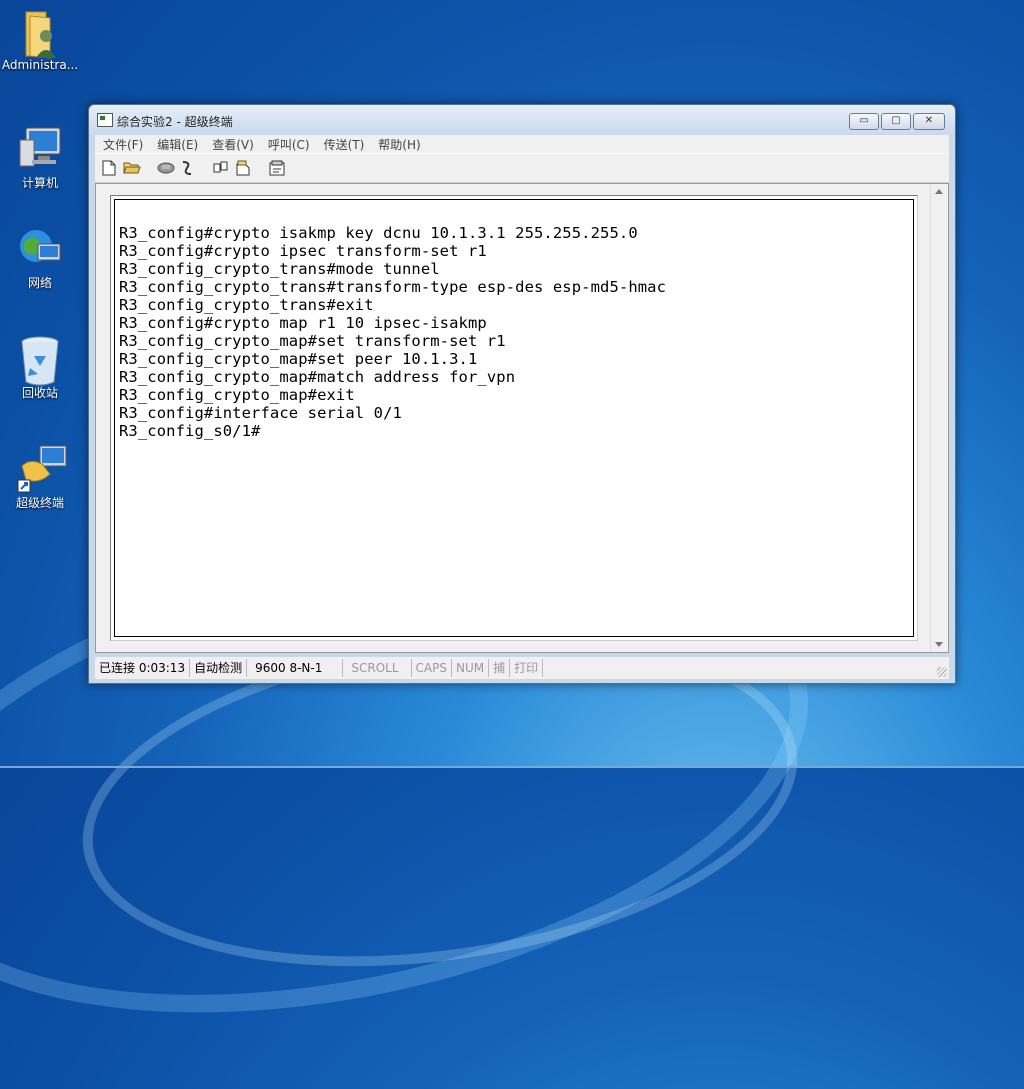  I want to click on desktop-icon-label: 计算机, so click(39, 183).